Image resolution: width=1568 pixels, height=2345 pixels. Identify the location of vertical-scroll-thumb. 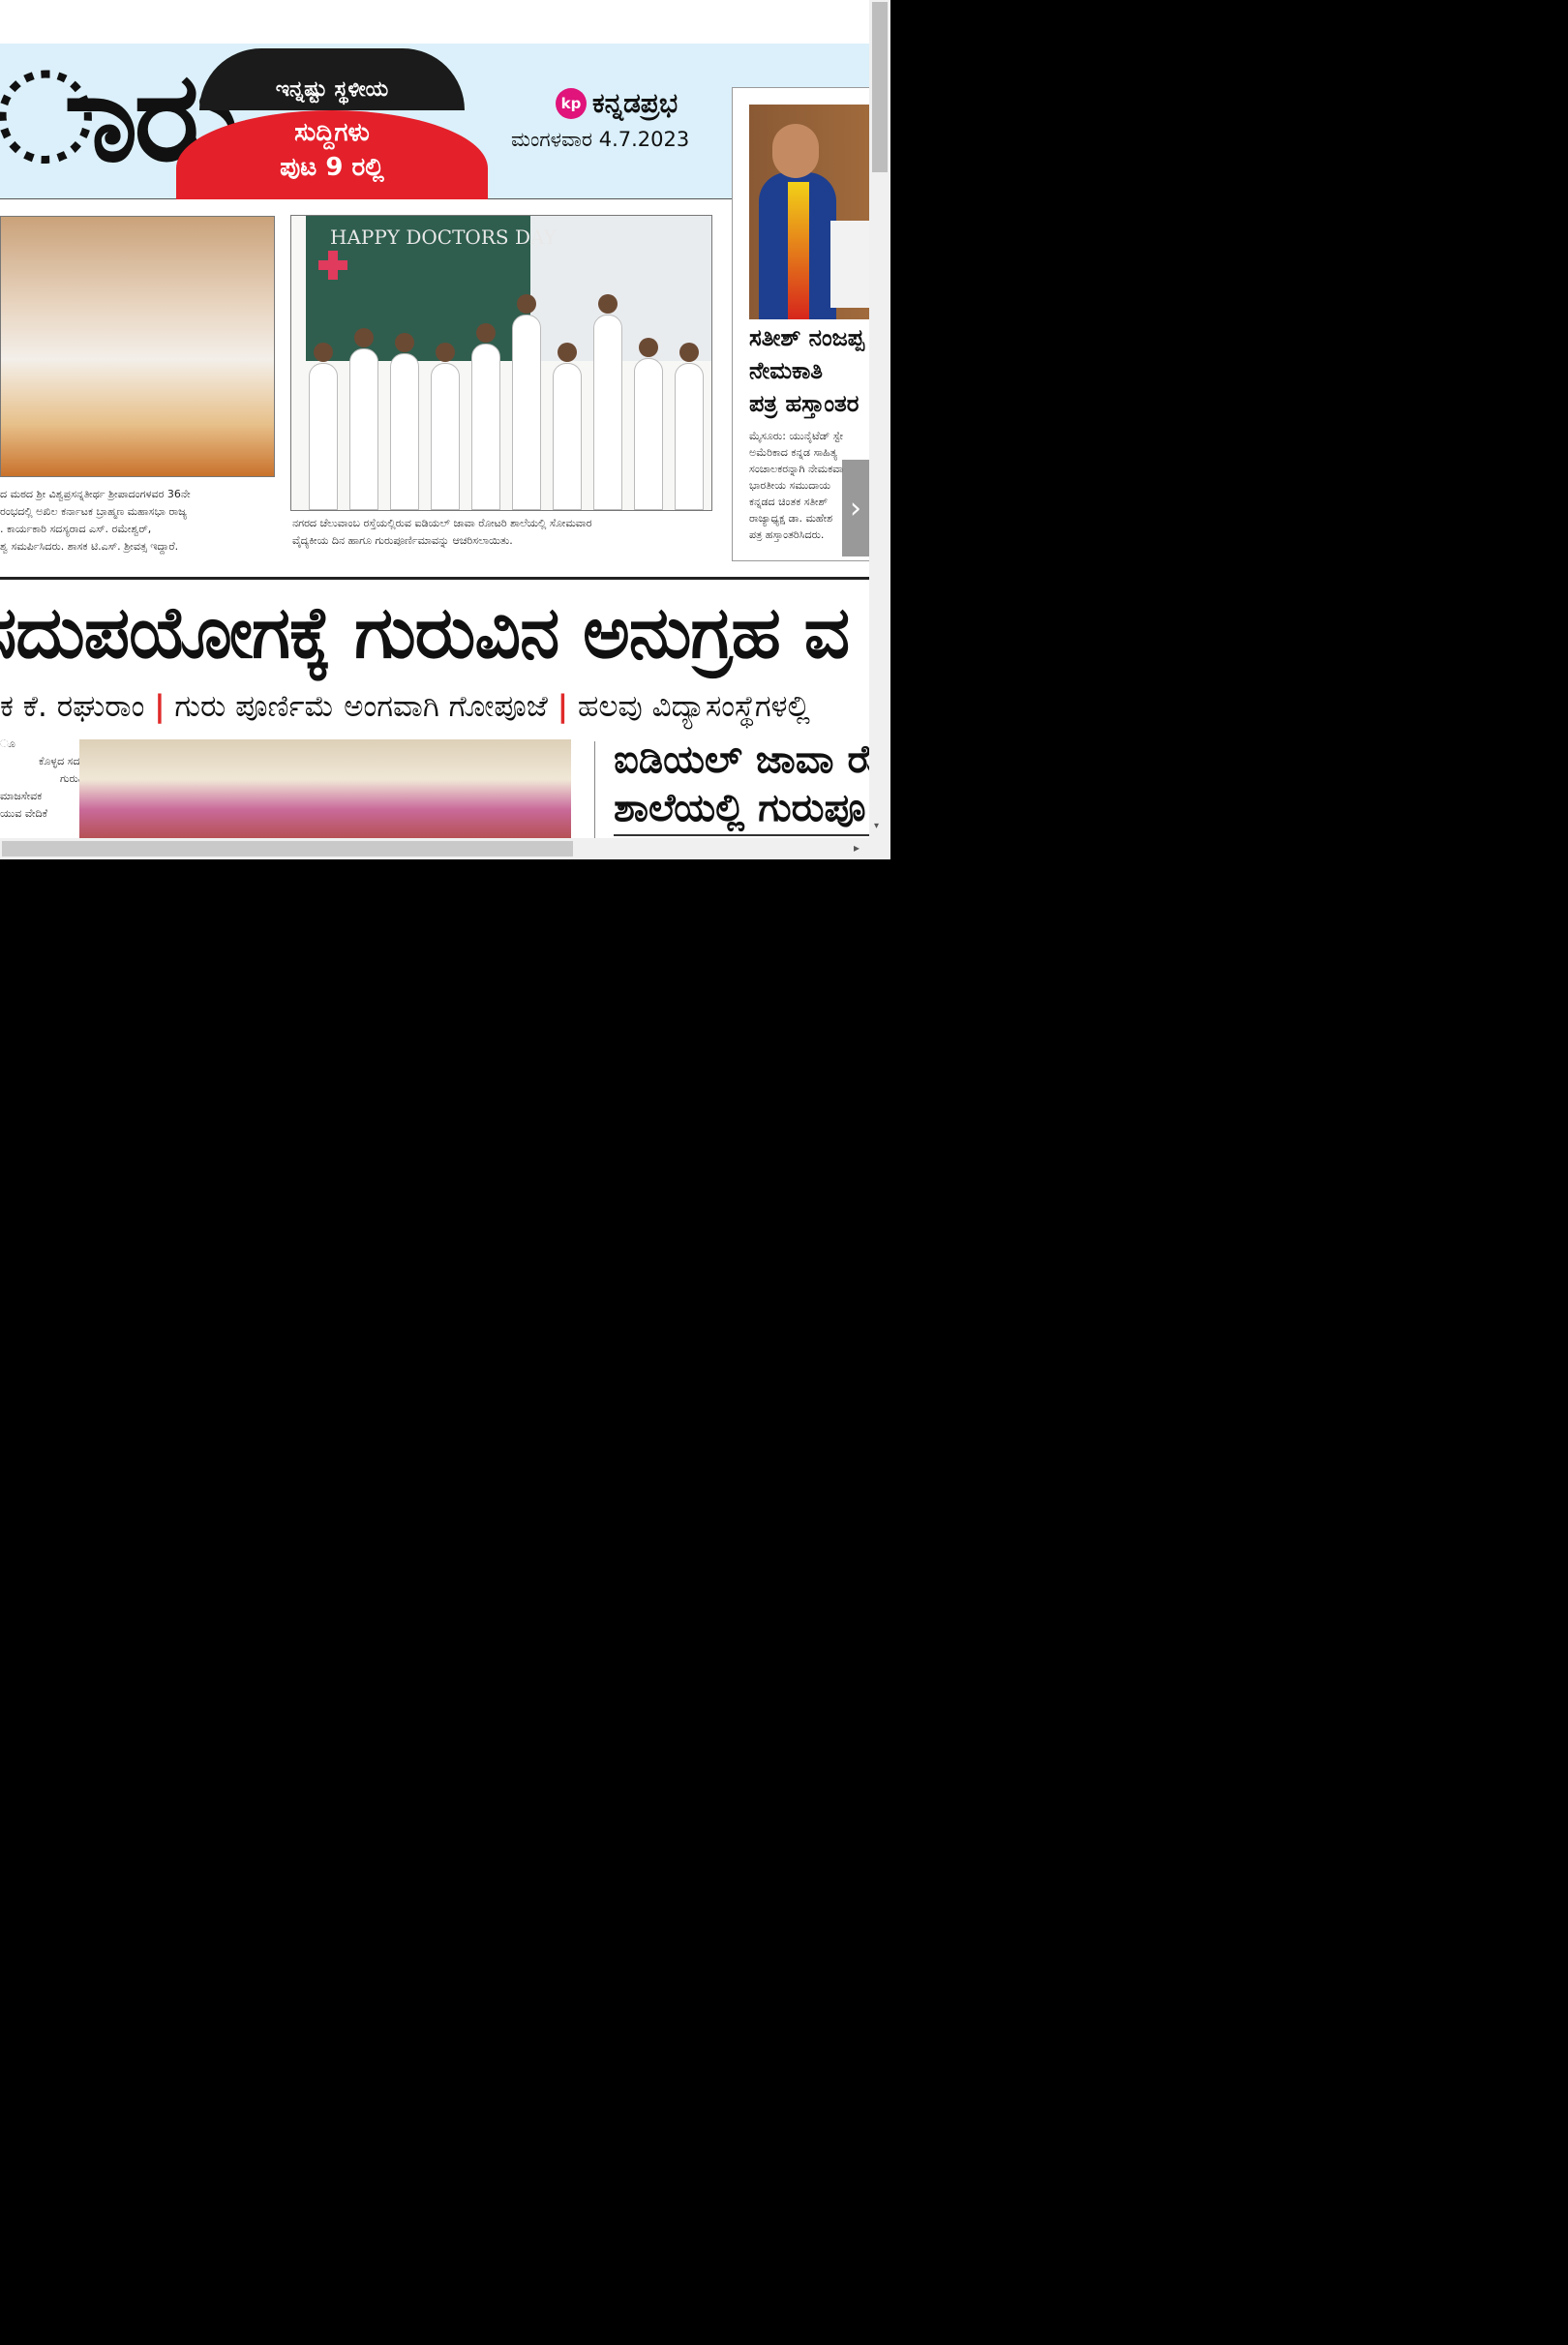
(880, 87).